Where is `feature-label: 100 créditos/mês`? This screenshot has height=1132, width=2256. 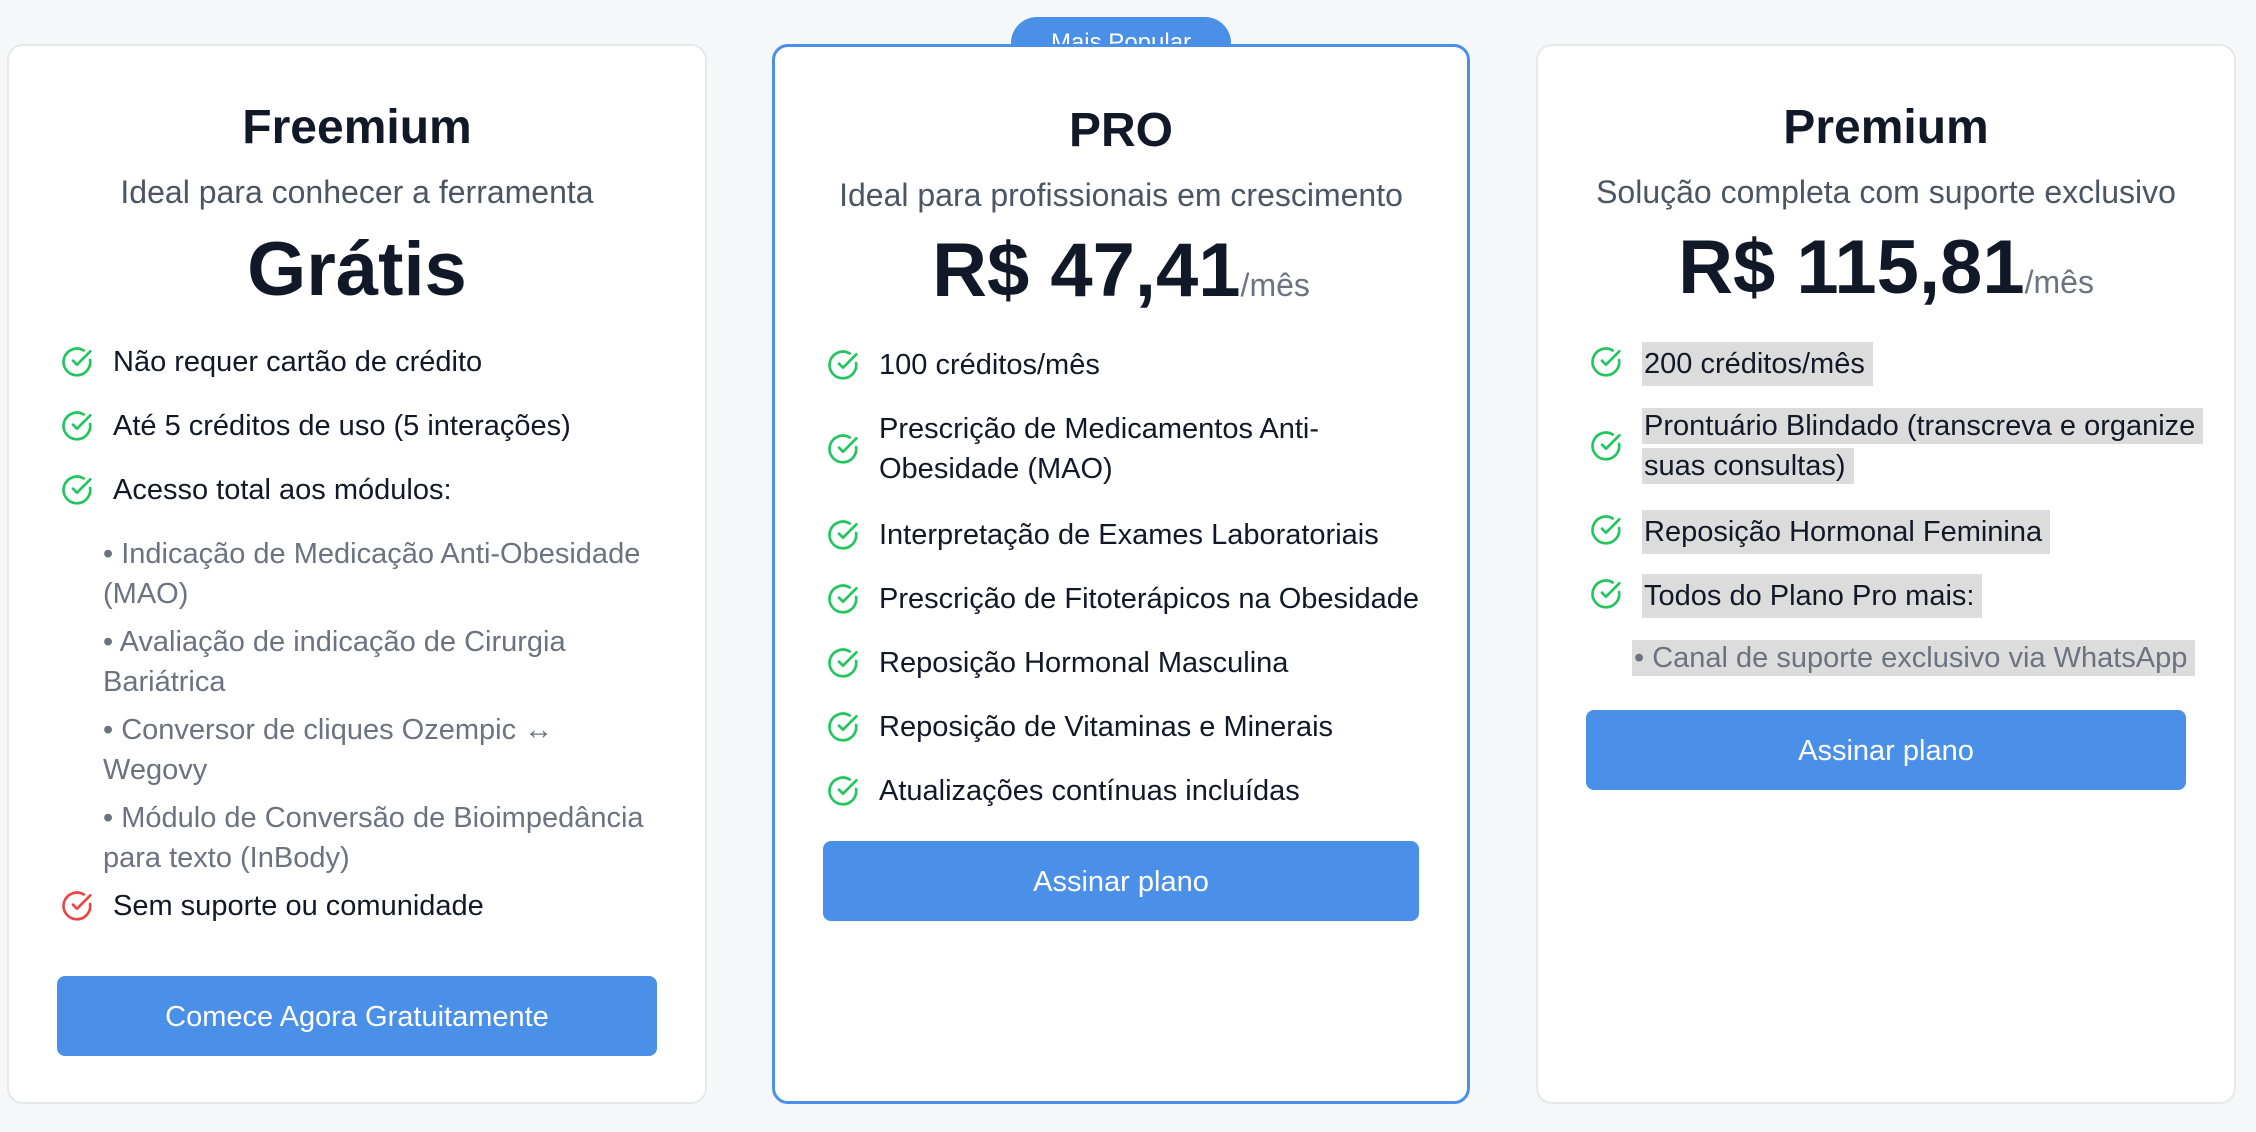 feature-label: 100 créditos/mês is located at coordinates (989, 365).